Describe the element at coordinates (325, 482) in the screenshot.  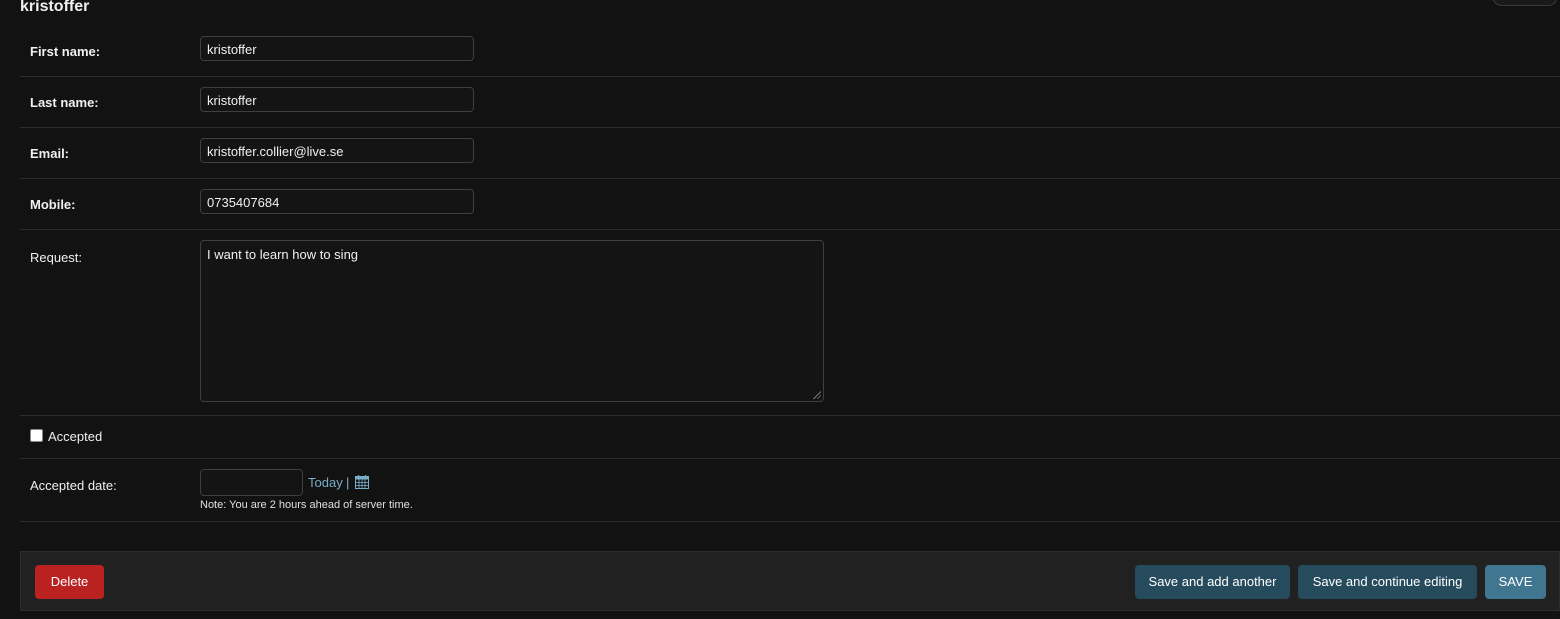
I see `today-link: Today` at that location.